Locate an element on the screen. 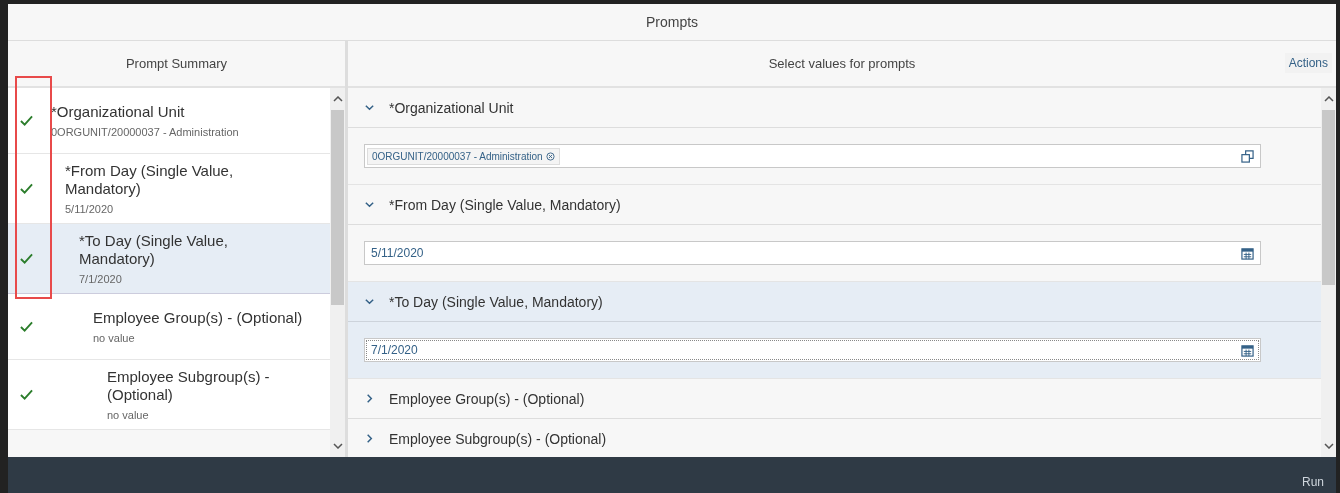  summary-item: *From Day (Single Value, Mandatory) 5/11/2020 is located at coordinates (169, 189).